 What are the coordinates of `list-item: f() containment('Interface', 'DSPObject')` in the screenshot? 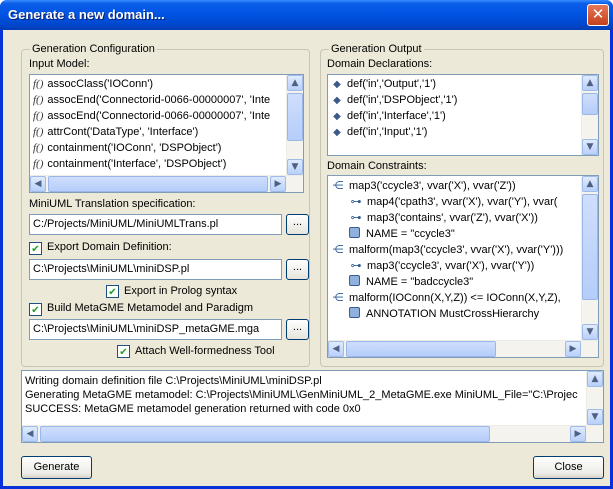 It's located at (158, 164).